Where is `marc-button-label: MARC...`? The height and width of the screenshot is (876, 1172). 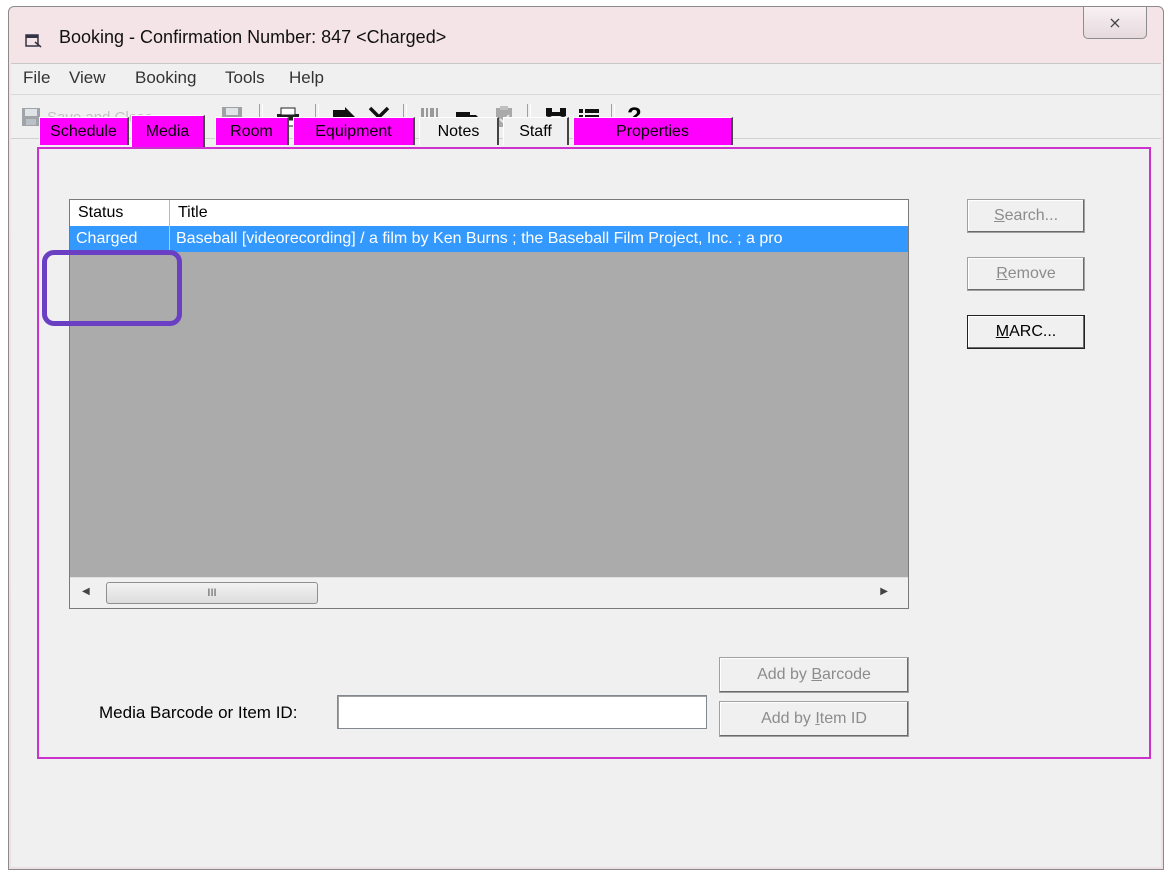
marc-button-label: MARC... is located at coordinates (1026, 331).